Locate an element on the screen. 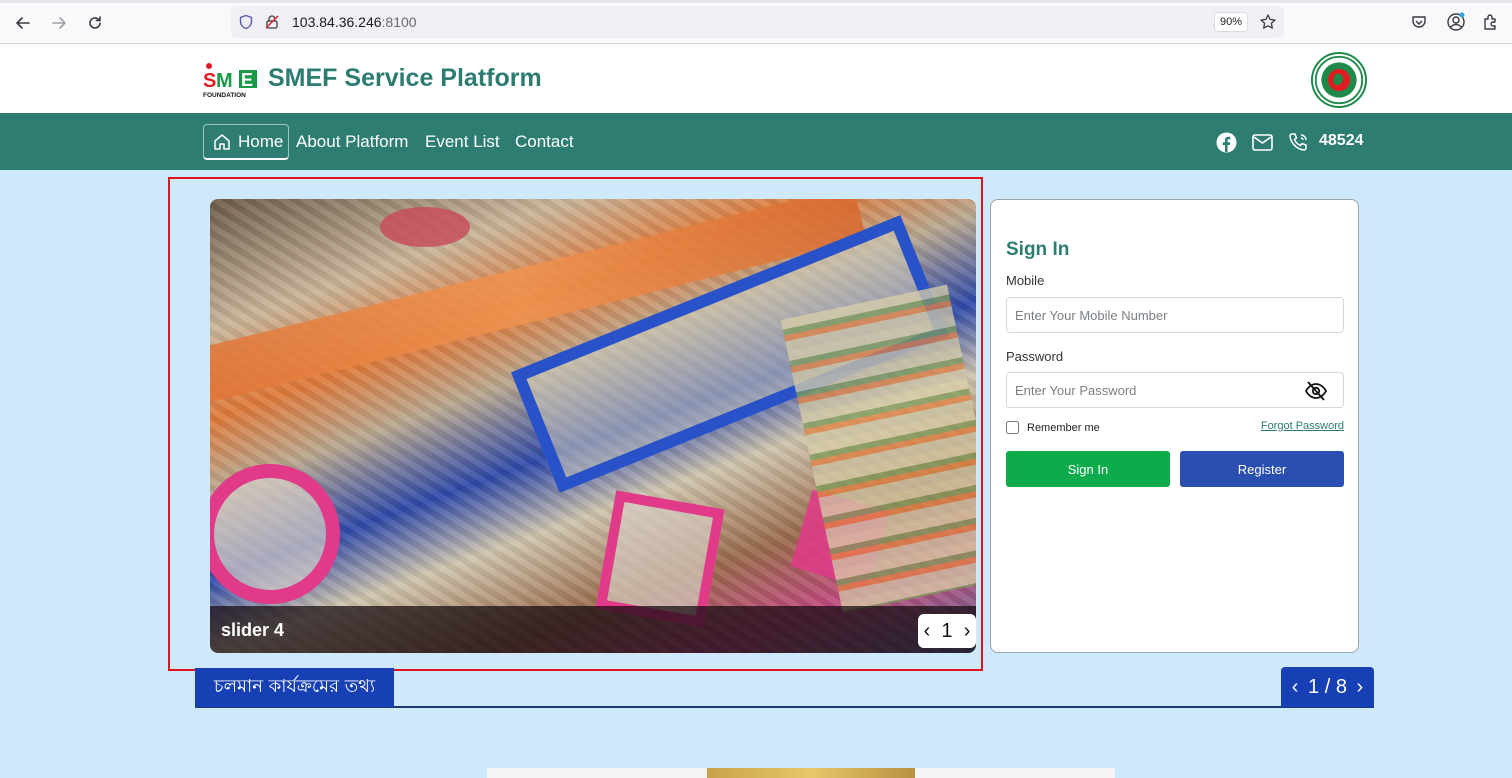 This screenshot has height=778, width=1512. shield-icon is located at coordinates (246, 22).